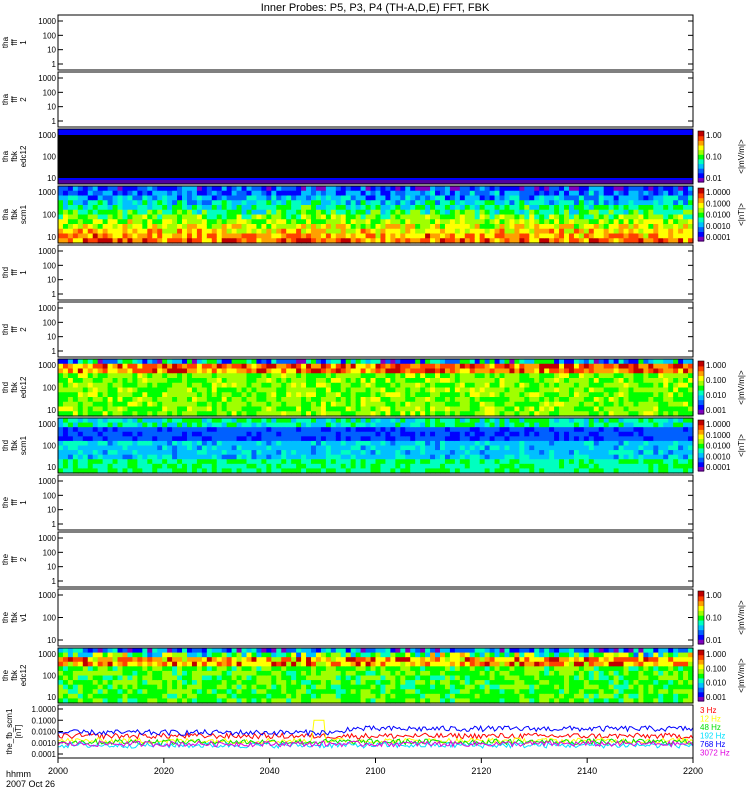 This screenshot has width=750, height=800. I want to click on panel-the_fbk_v1-ylabel: the fbk v1, so click(14, 617).